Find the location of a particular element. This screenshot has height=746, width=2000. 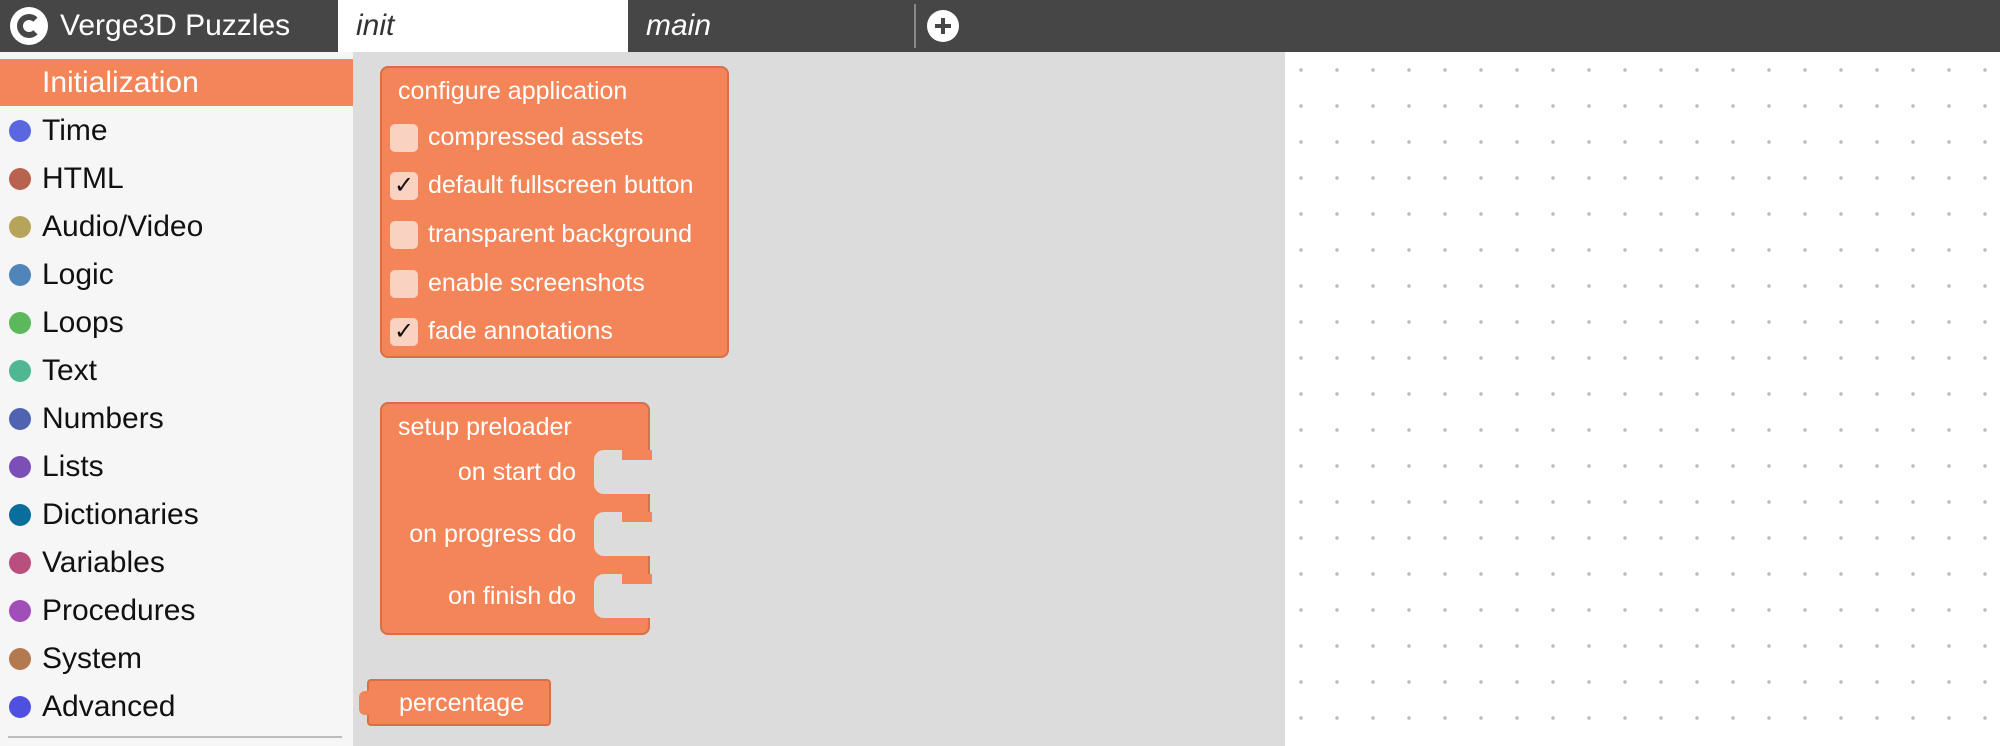

sidebar-item-audio-video: Audio/Video is located at coordinates (176, 226).